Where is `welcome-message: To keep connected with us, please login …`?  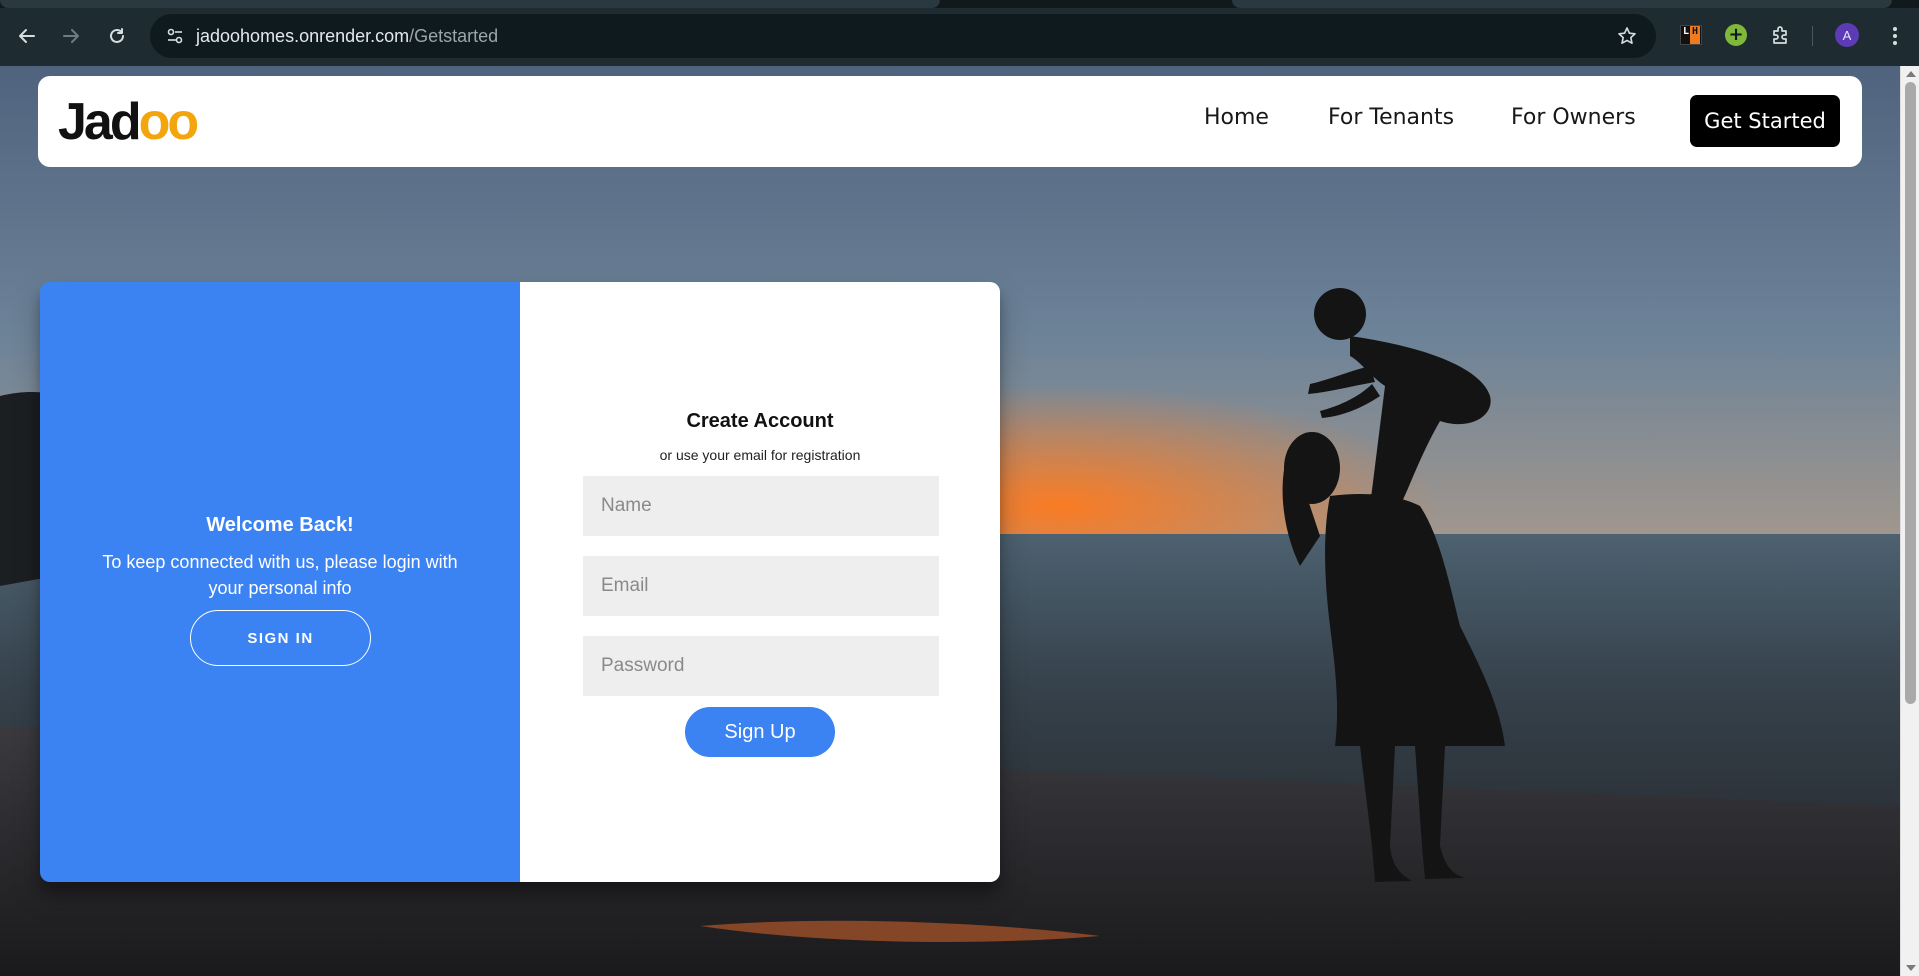
welcome-message: To keep connected with us, please login … is located at coordinates (280, 575).